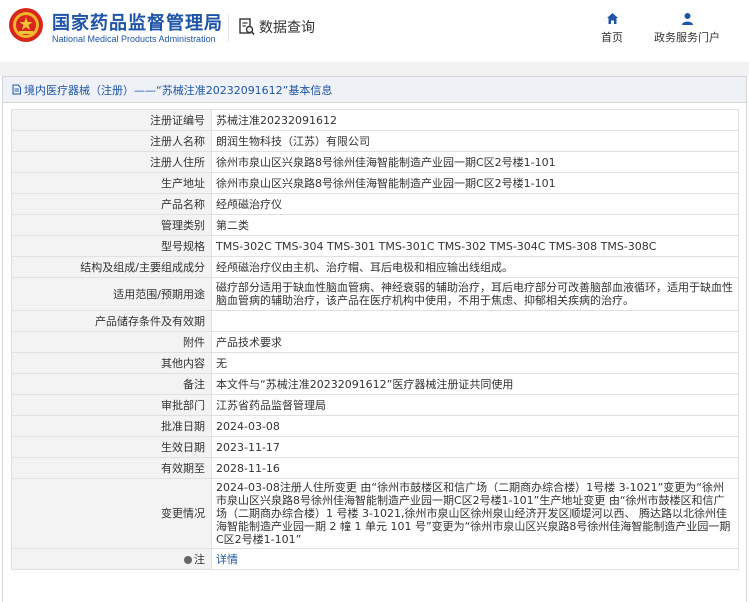 Image resolution: width=749 pixels, height=602 pixels. What do you see at coordinates (687, 37) in the screenshot?
I see `nav-services-label: 政务服务门户` at bounding box center [687, 37].